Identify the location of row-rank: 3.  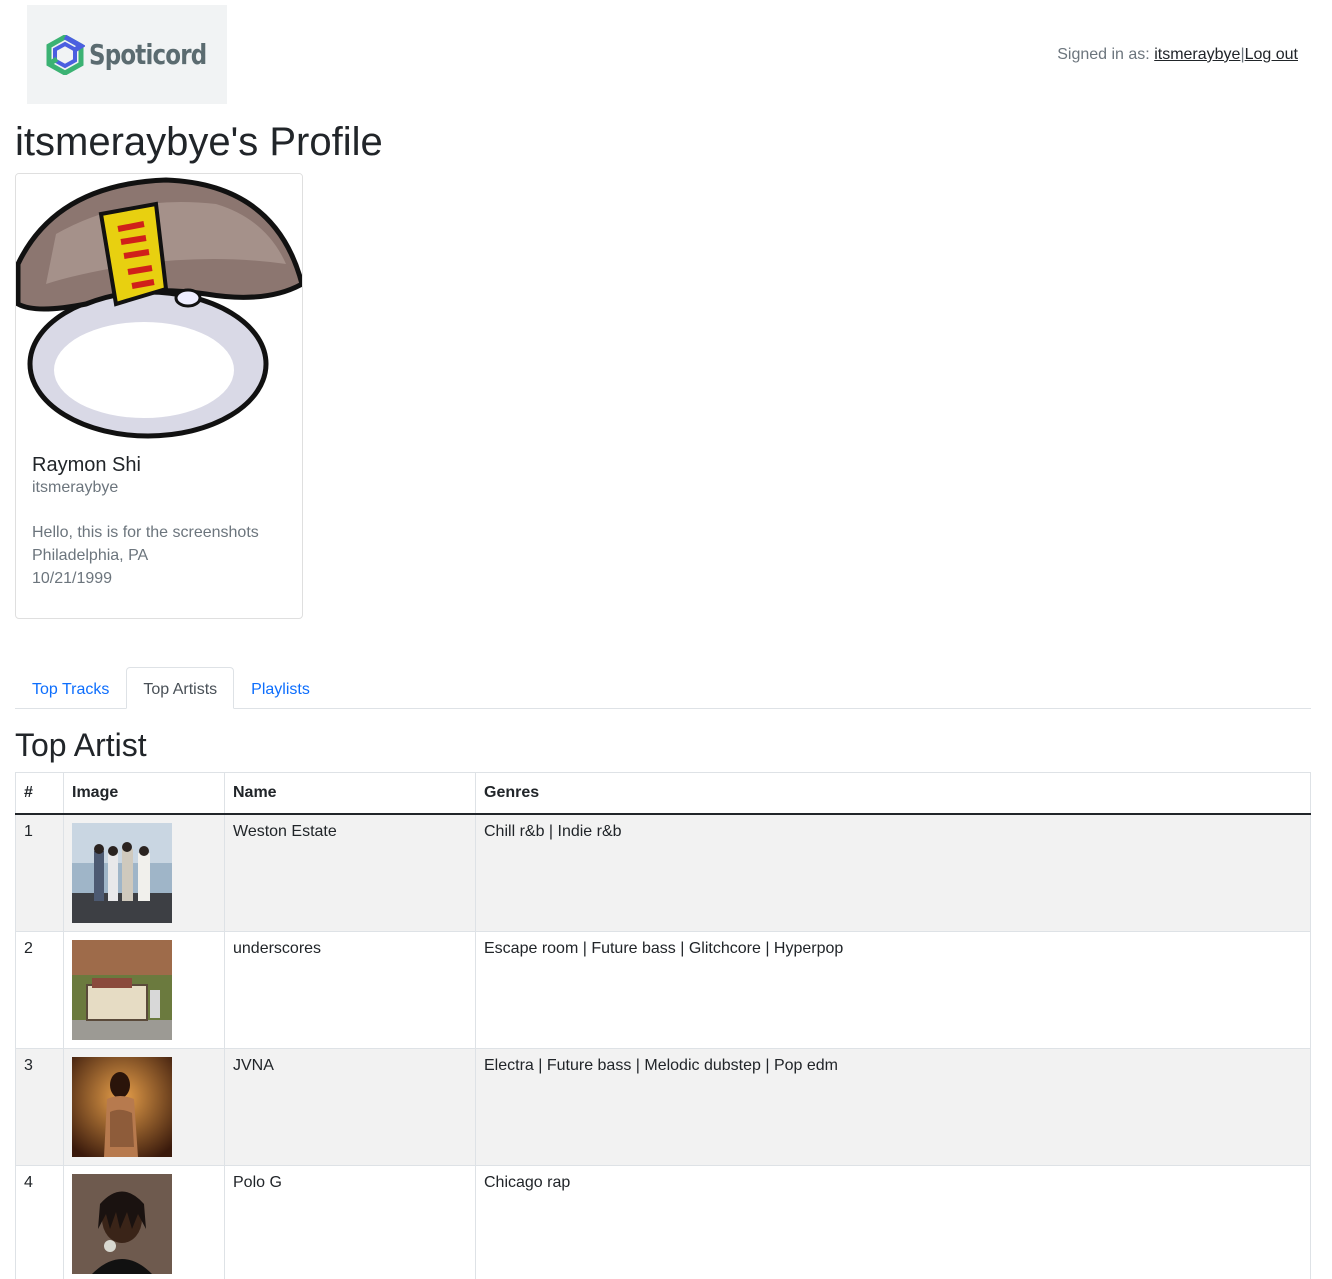
(39, 1107).